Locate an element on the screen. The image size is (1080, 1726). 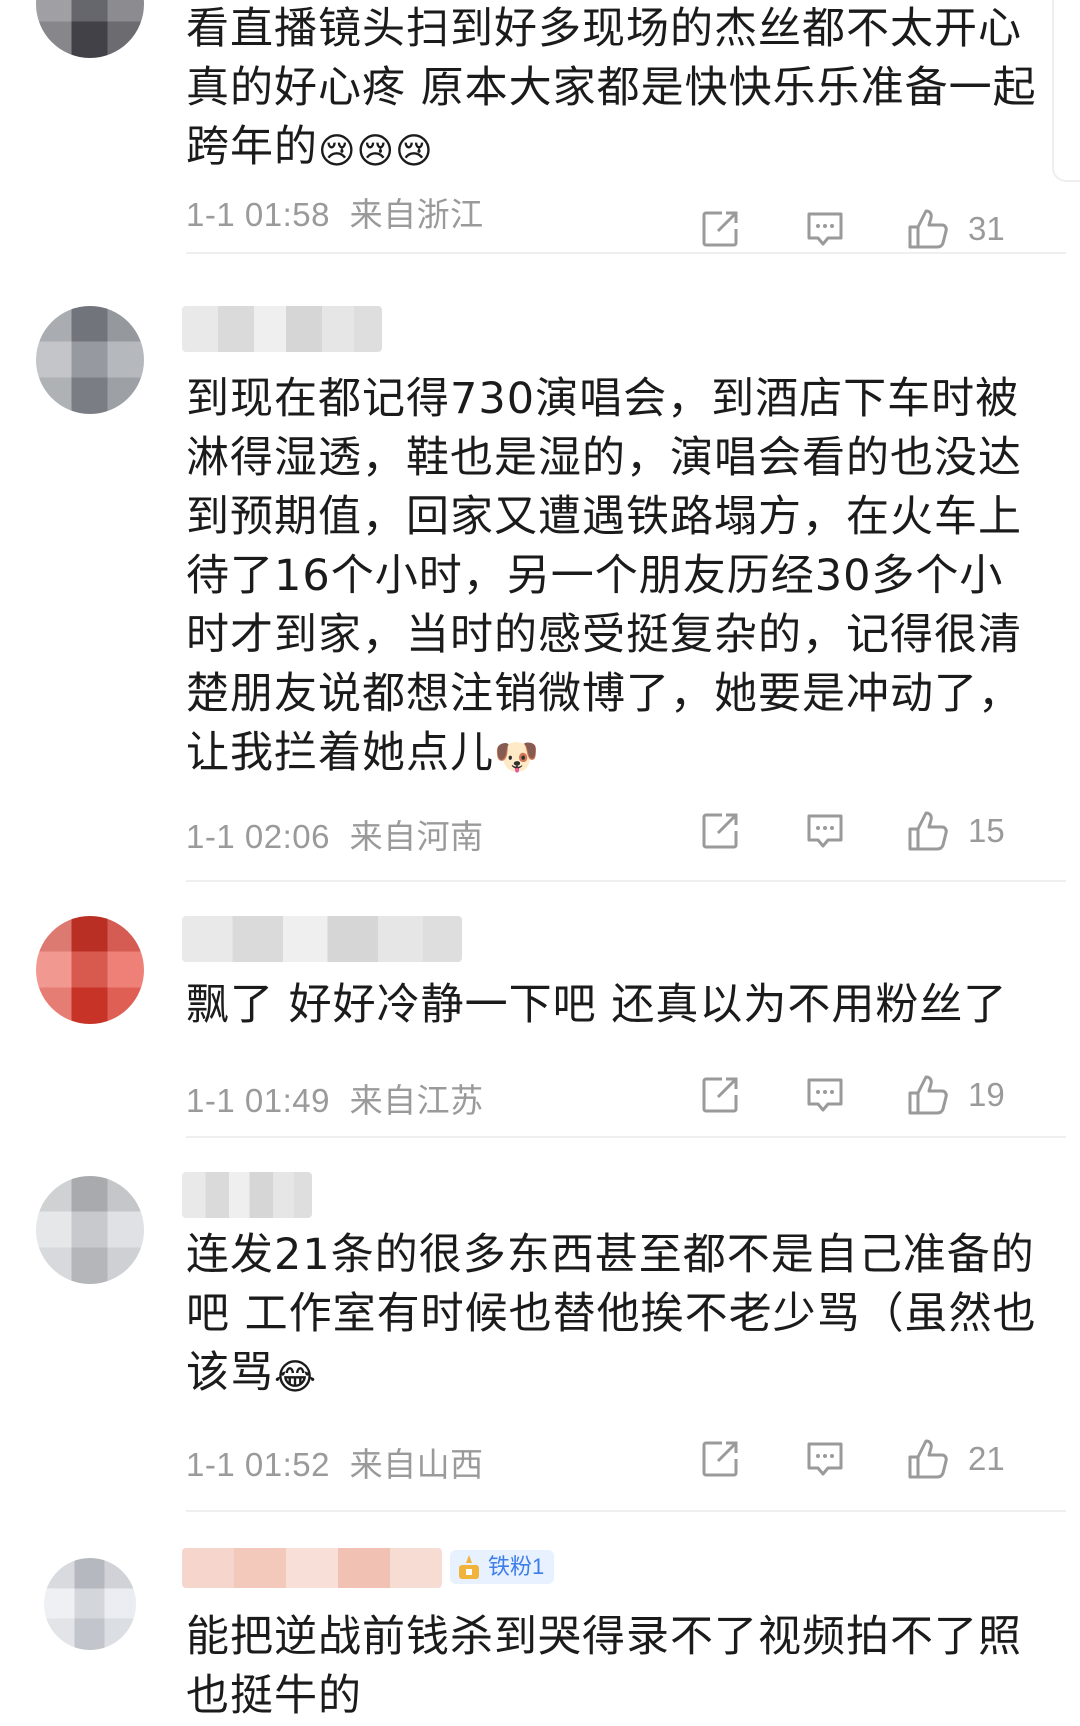
like-button: 21 is located at coordinates (955, 1459).